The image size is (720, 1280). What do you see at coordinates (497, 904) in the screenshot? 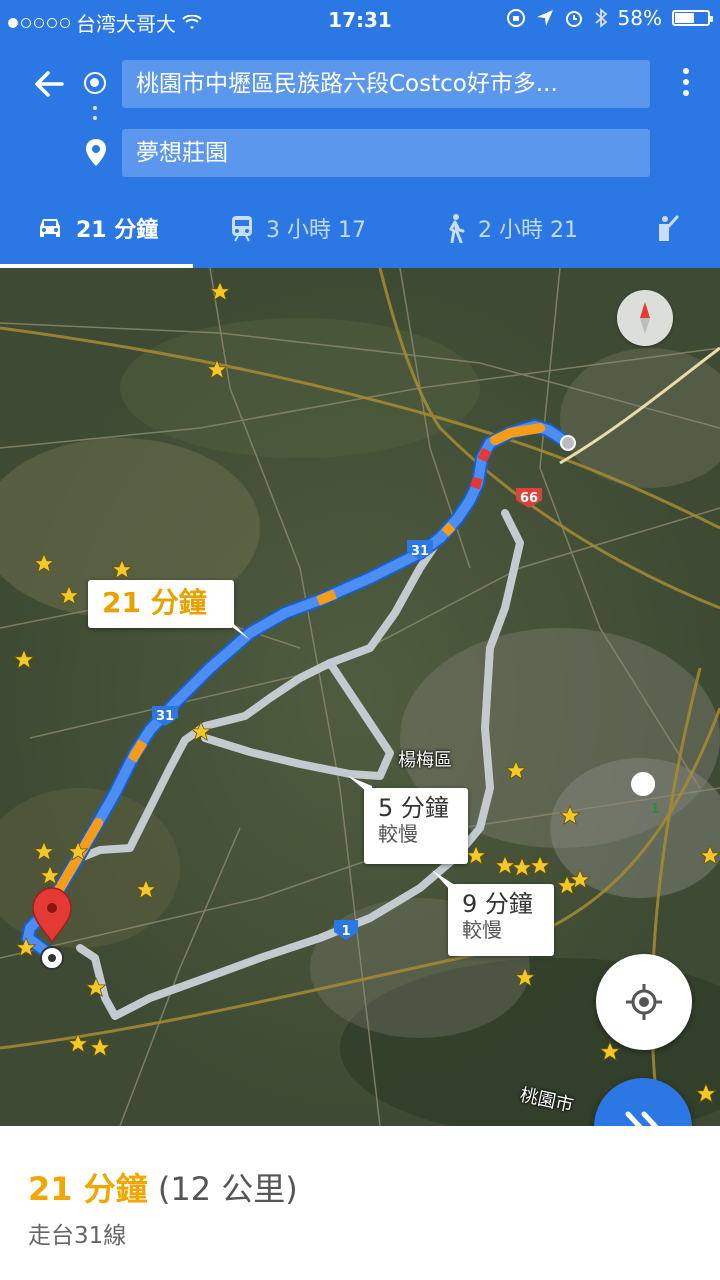
I see `route-callout-alt2-time: 9 分鐘` at bounding box center [497, 904].